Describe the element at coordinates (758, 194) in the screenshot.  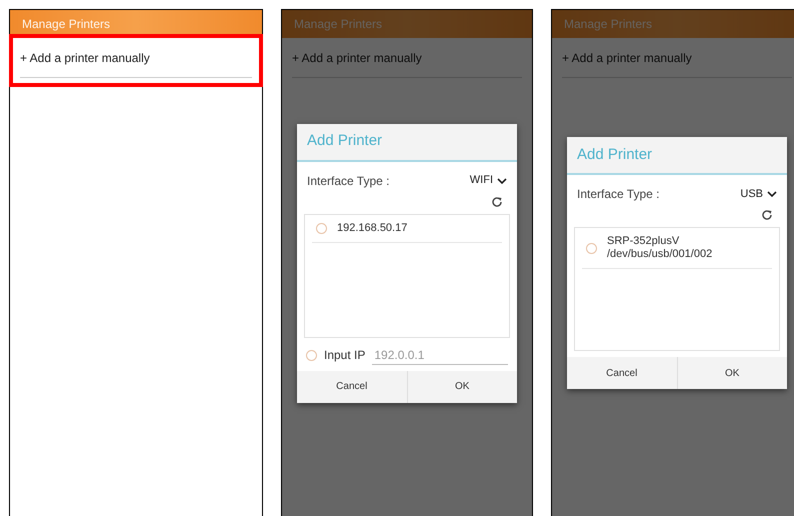
I see `interface-type-dropdown: USB` at that location.